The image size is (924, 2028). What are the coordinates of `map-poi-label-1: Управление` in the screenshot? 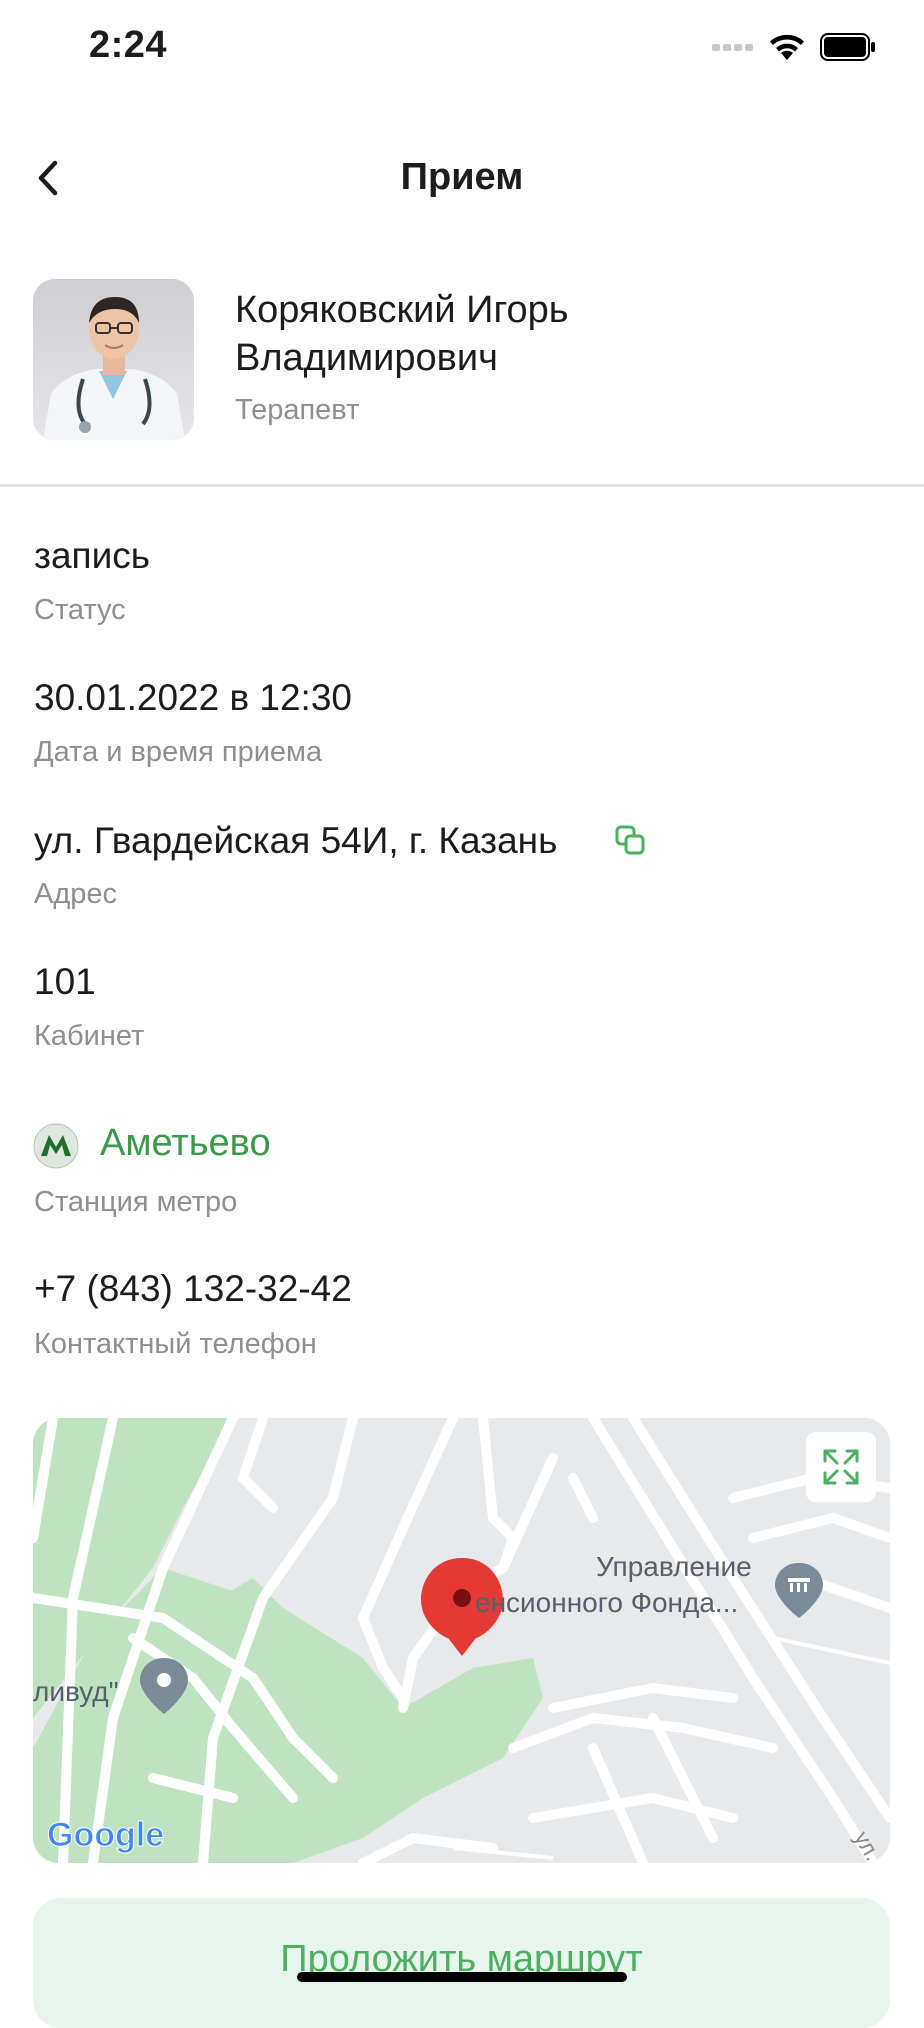 It's located at (674, 1566).